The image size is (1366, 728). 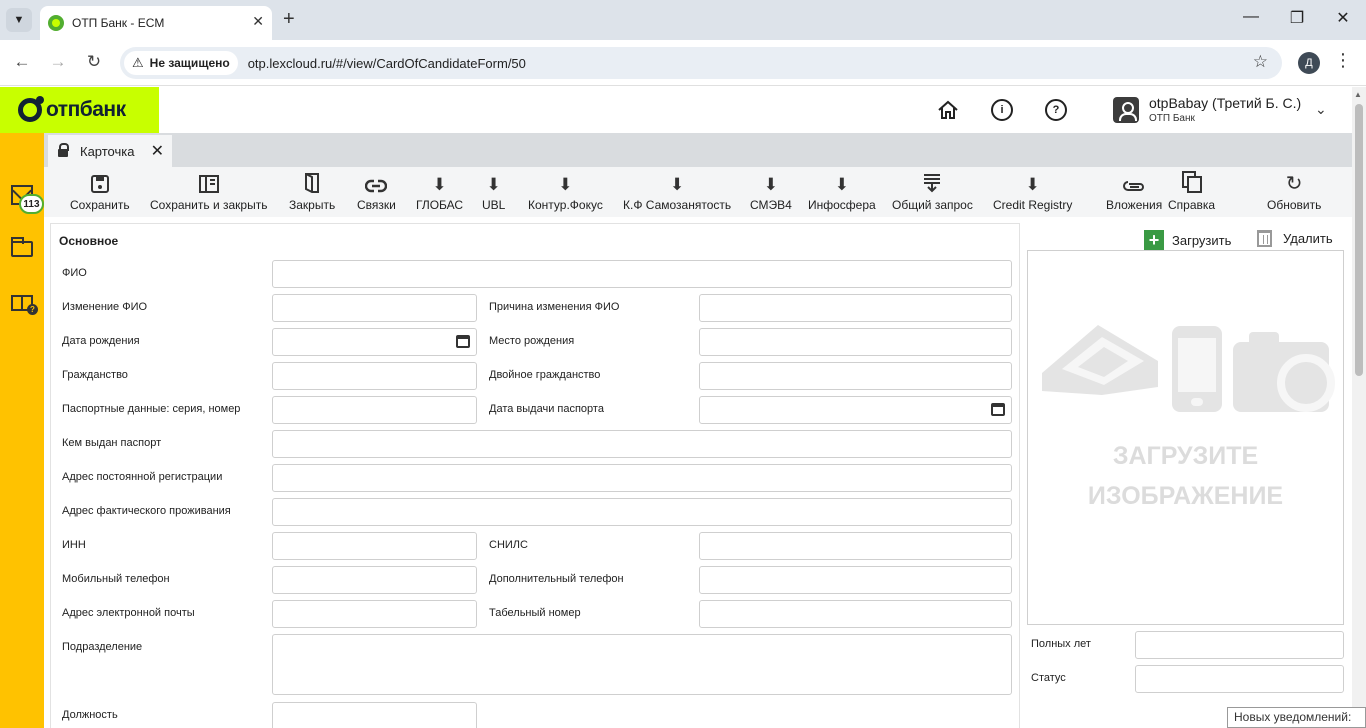 I want to click on bookmark-star-icon: ☆, so click(x=1260, y=62).